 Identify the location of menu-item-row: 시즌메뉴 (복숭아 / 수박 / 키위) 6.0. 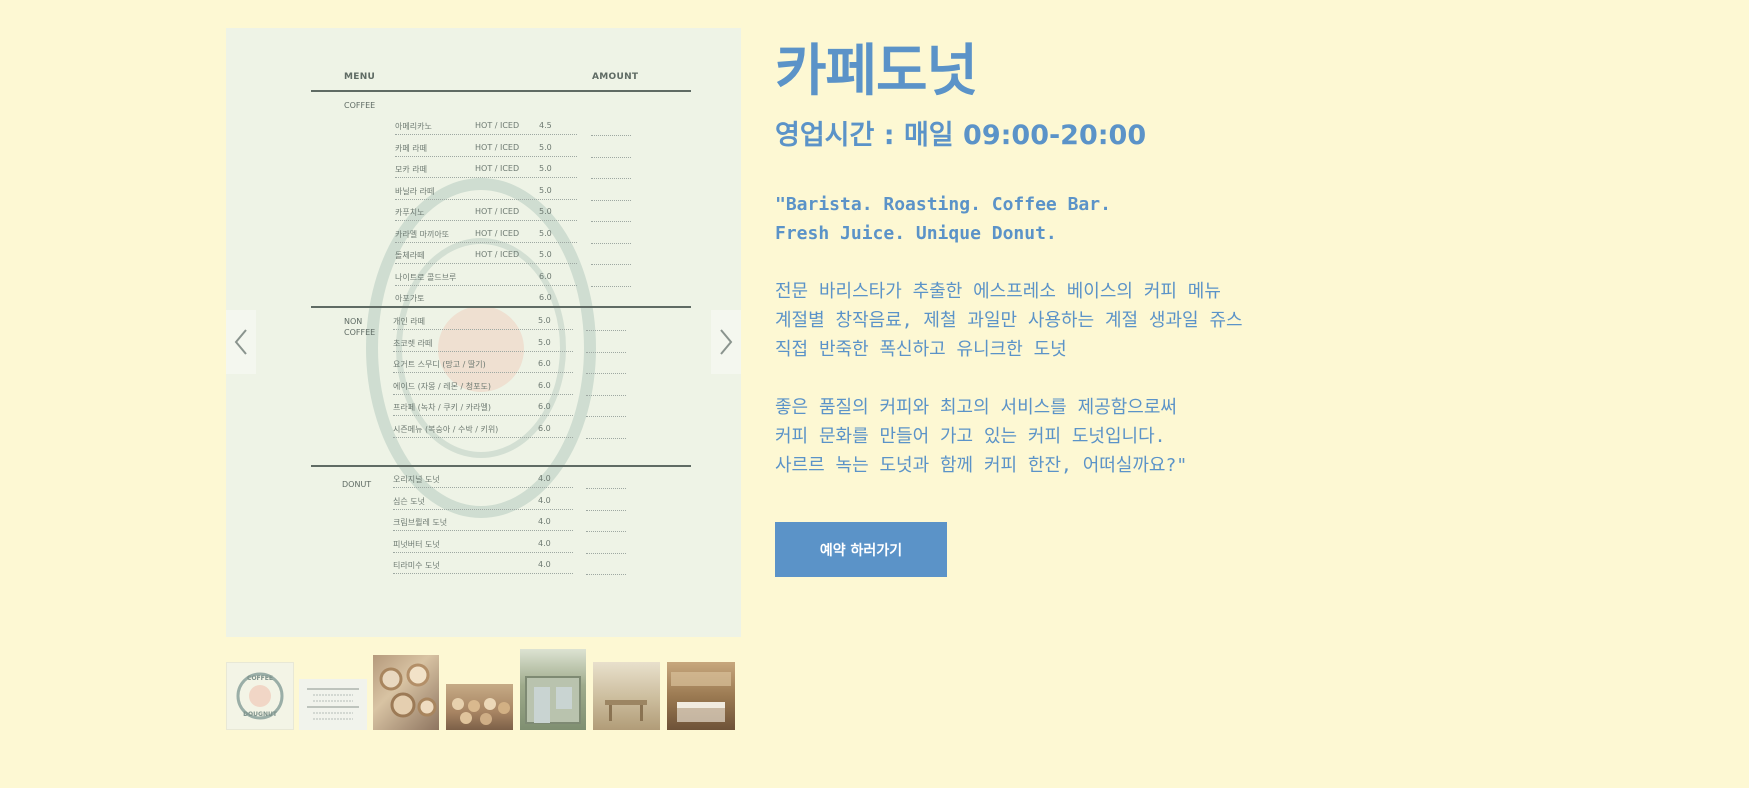
(483, 430).